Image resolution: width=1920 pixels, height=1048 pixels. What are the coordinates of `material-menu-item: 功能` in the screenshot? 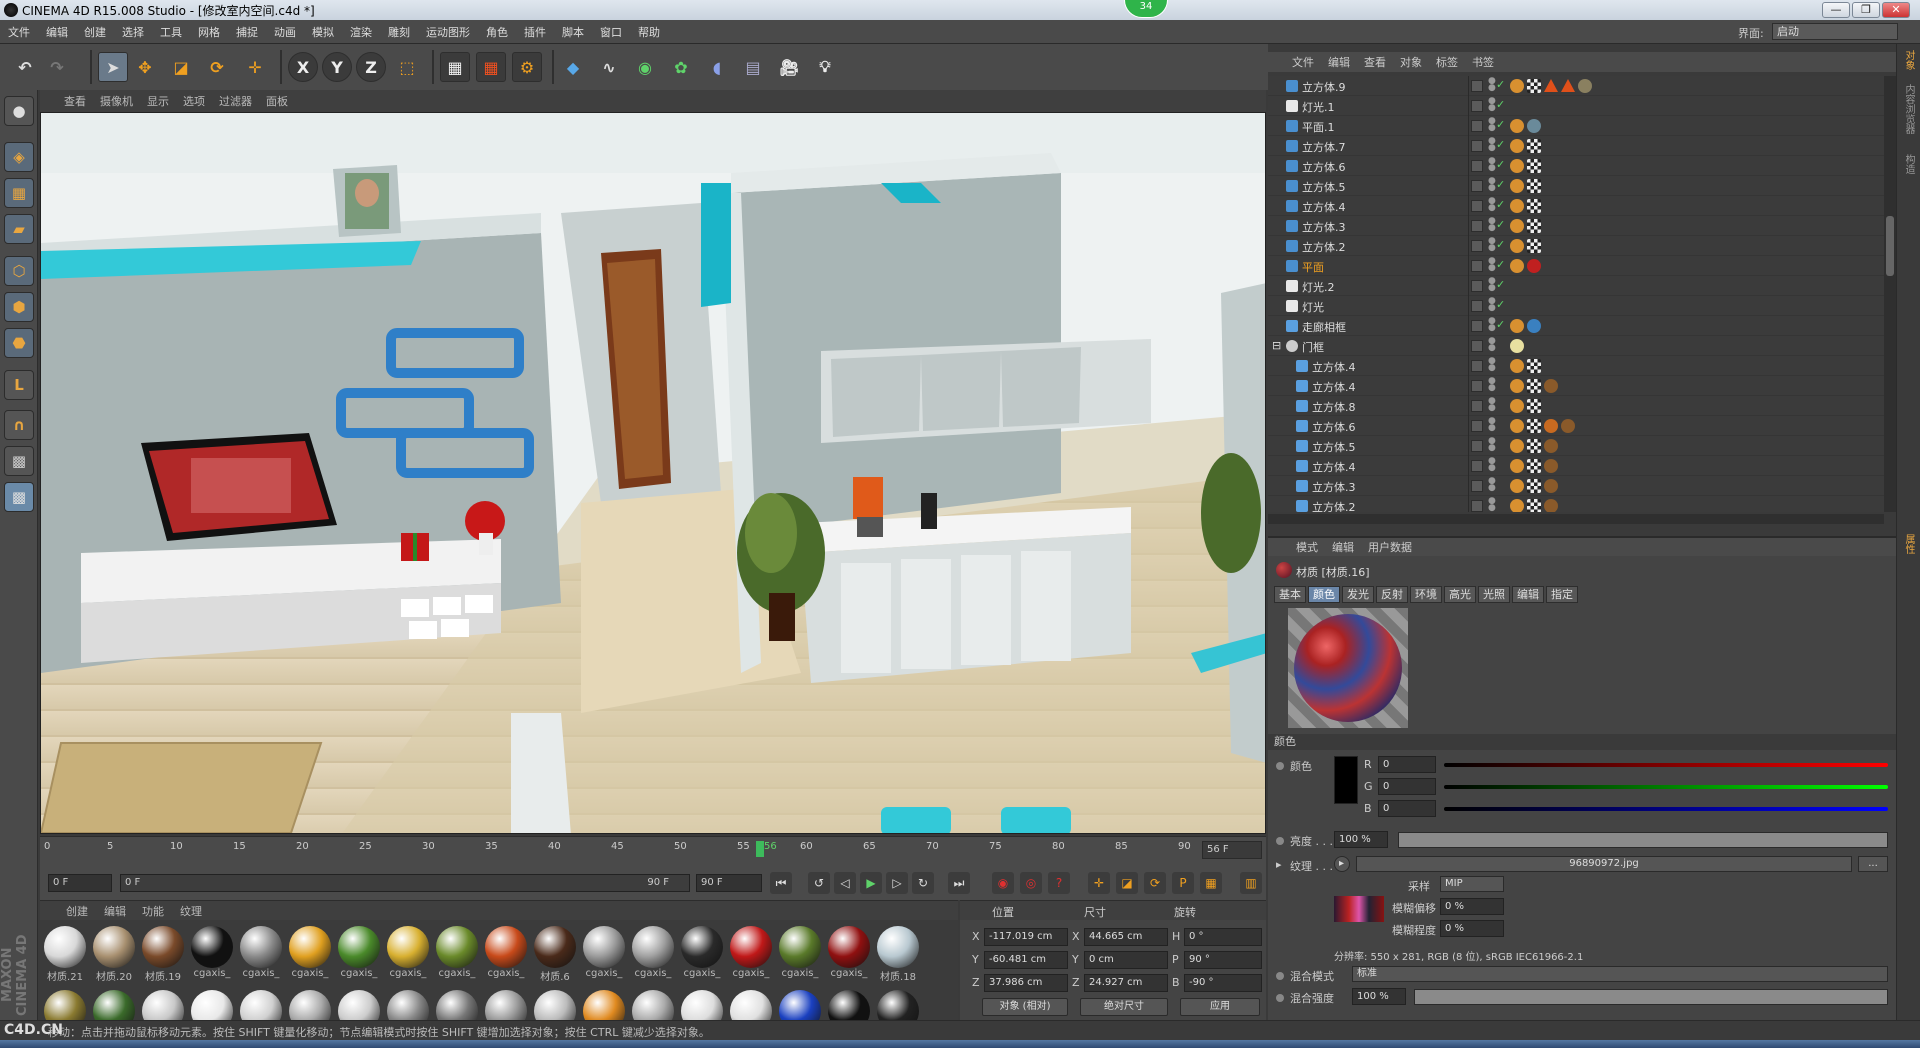 It's located at (153, 911).